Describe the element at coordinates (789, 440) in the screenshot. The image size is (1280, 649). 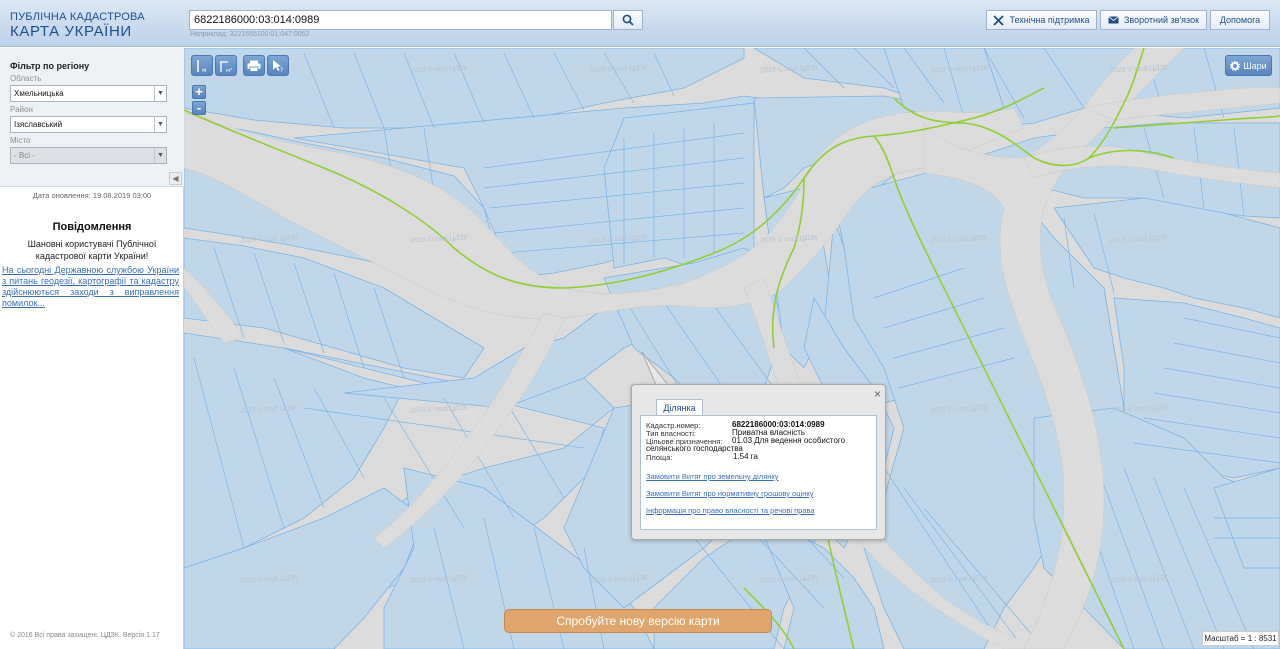
I see `purpose-value: 01.03 Для ведення особистого` at that location.